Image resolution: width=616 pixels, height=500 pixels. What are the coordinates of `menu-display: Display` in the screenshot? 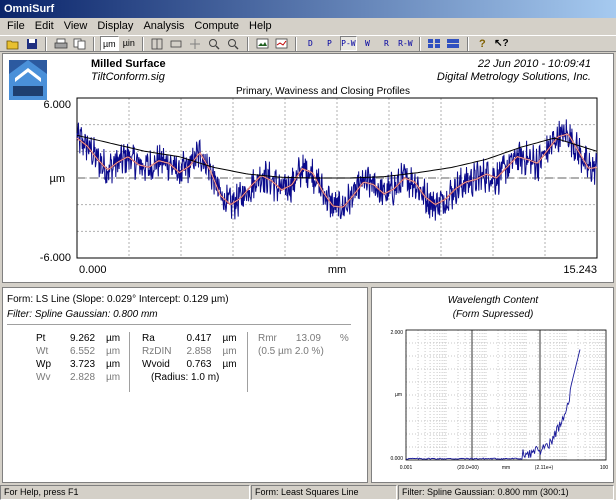 It's located at (115, 26).